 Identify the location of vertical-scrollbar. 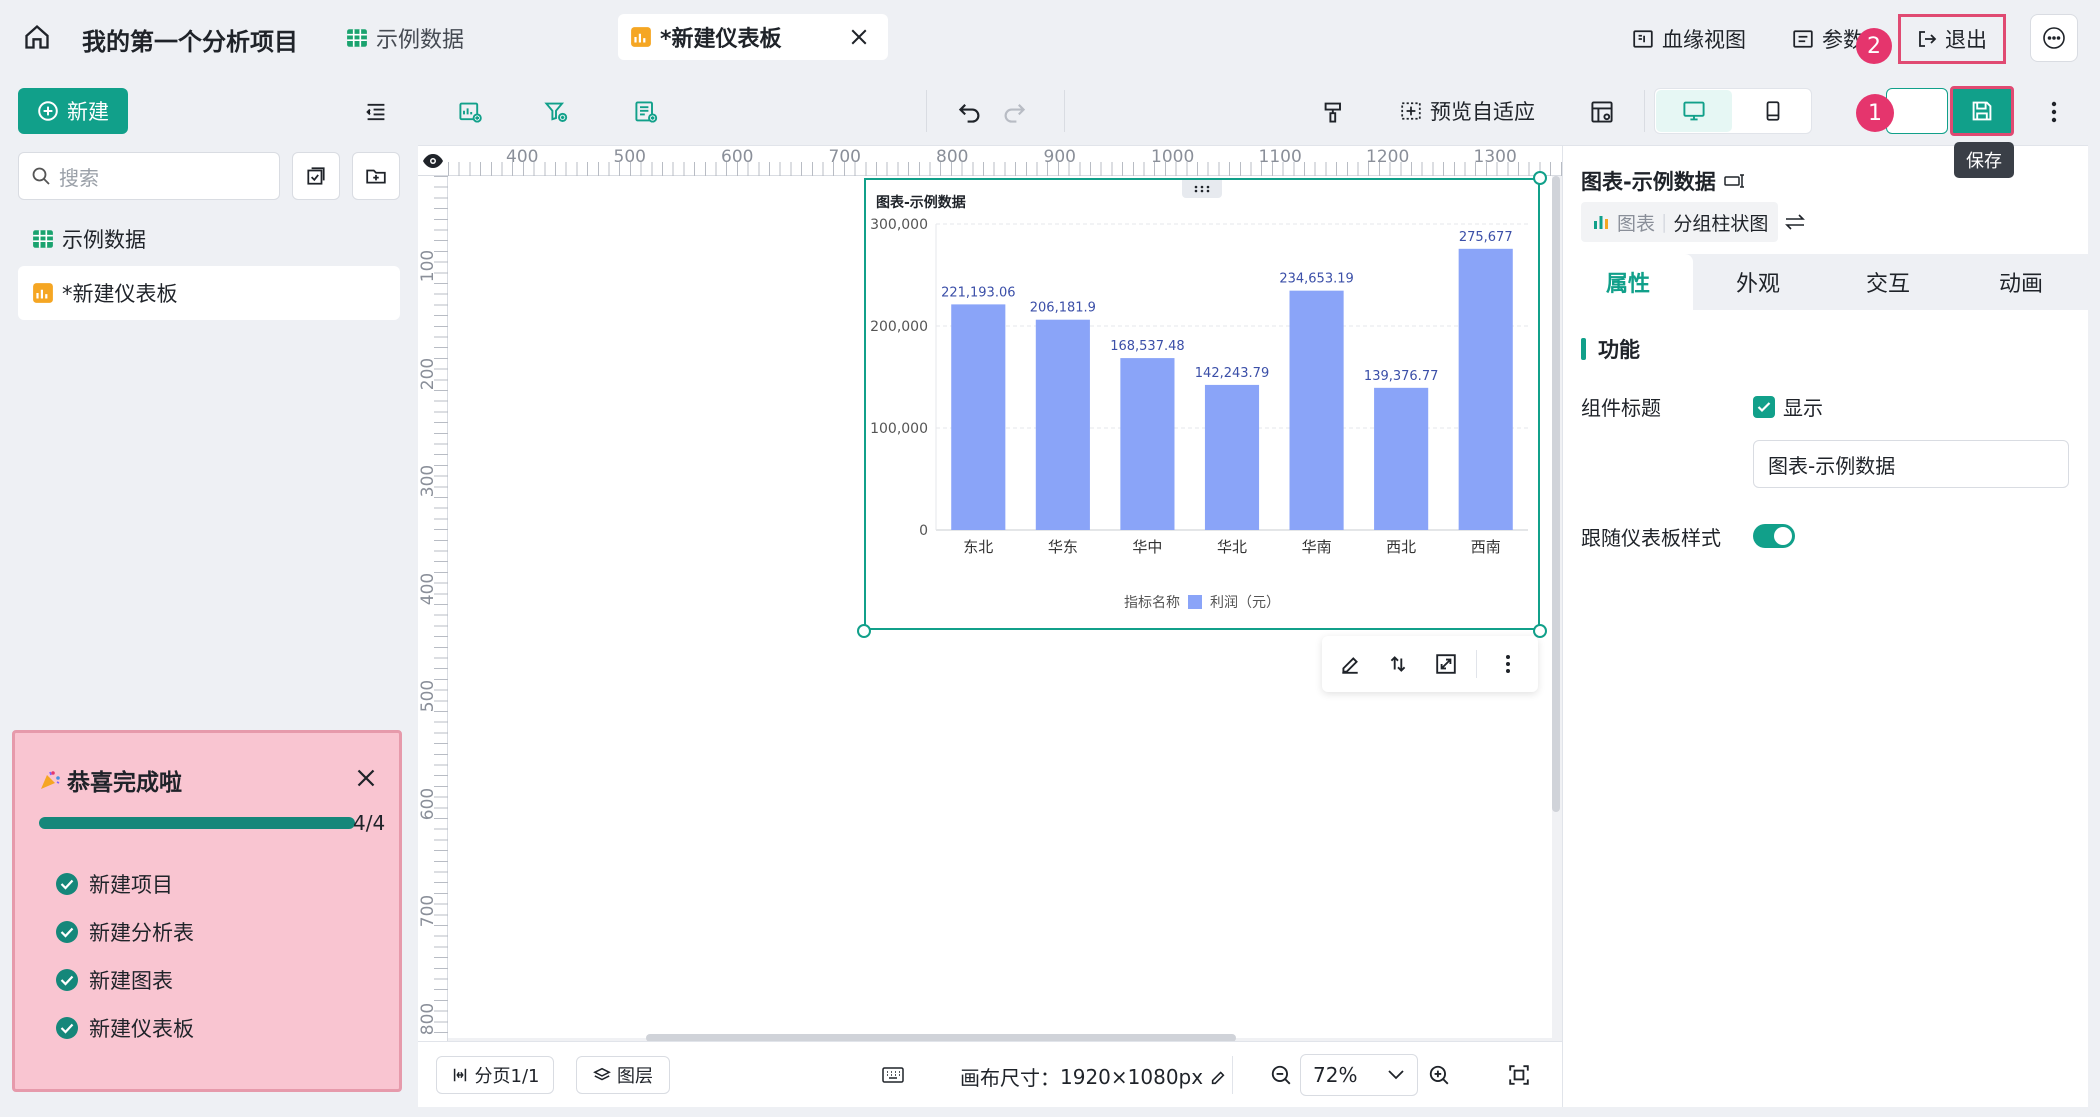
(1556, 494).